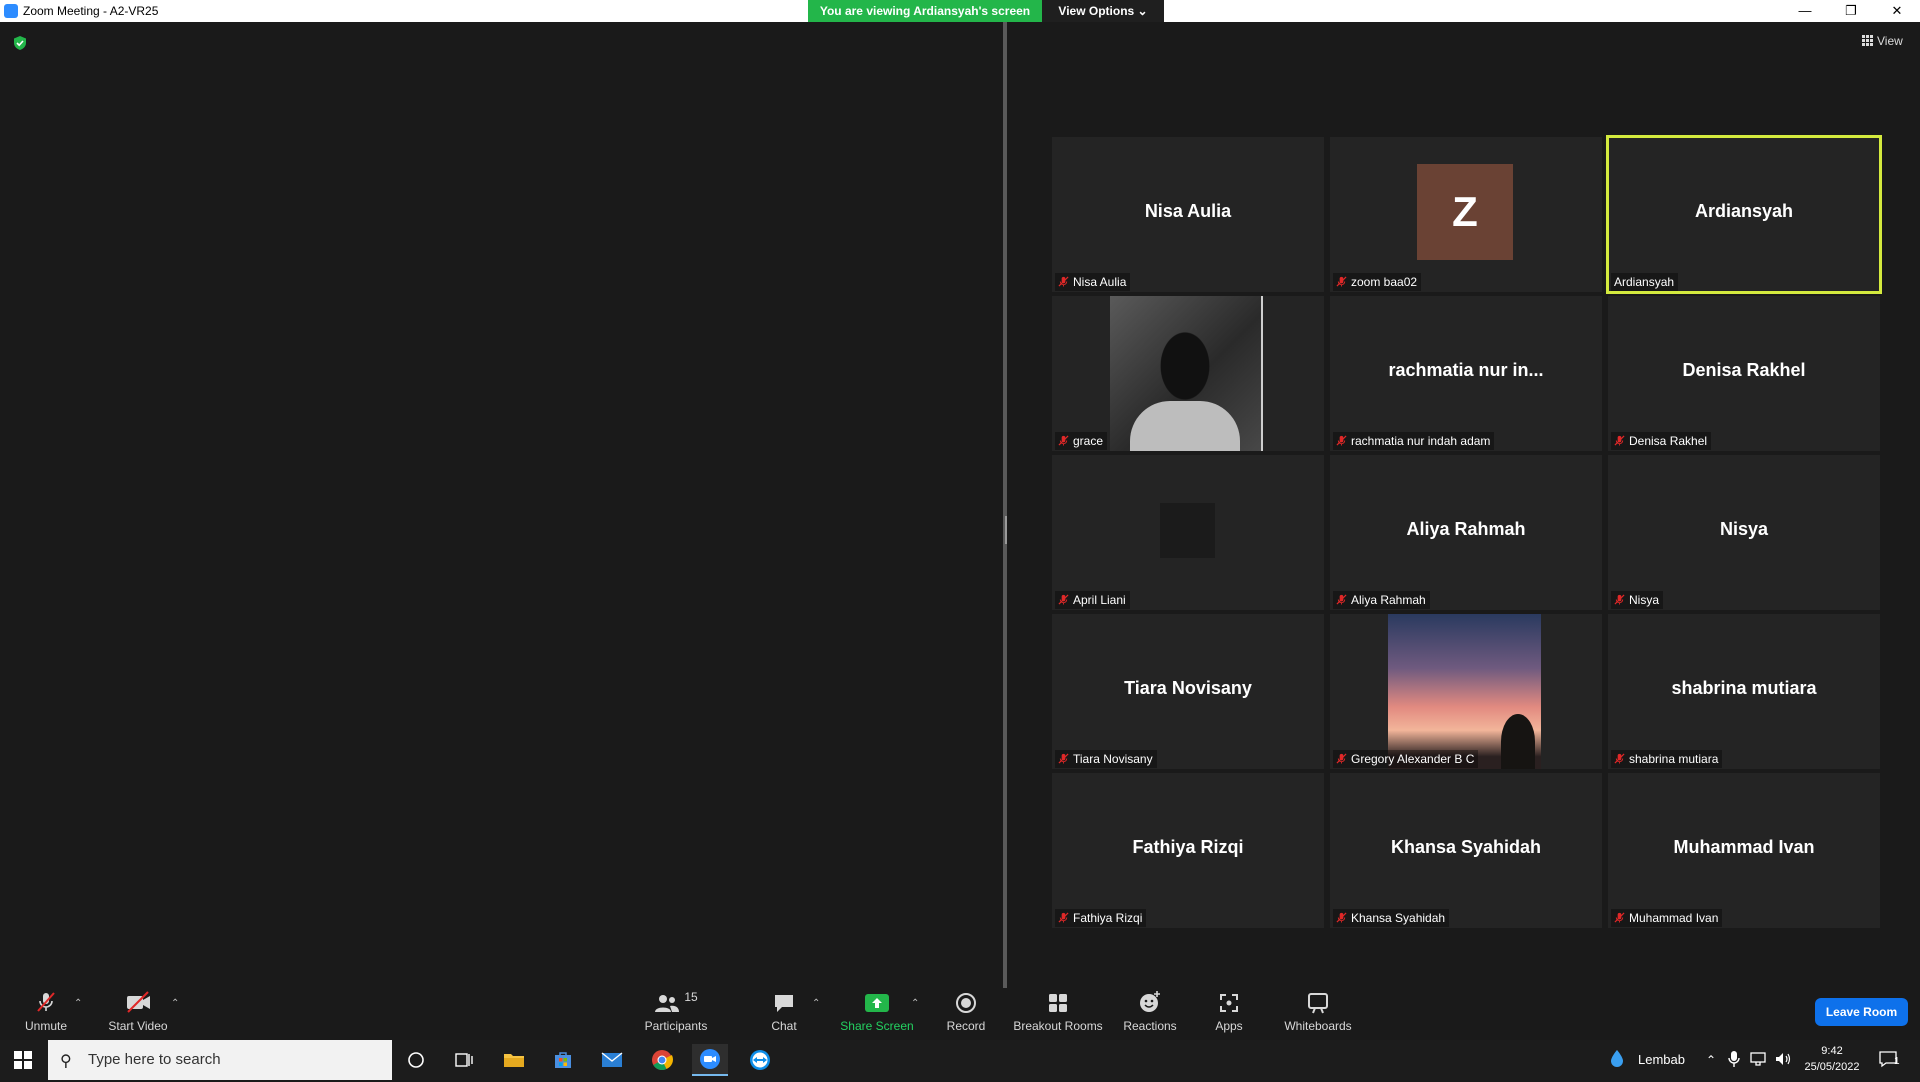 This screenshot has height=1082, width=1920. What do you see at coordinates (1832, 1067) in the screenshot?
I see `clock-date: 25/05/2022` at bounding box center [1832, 1067].